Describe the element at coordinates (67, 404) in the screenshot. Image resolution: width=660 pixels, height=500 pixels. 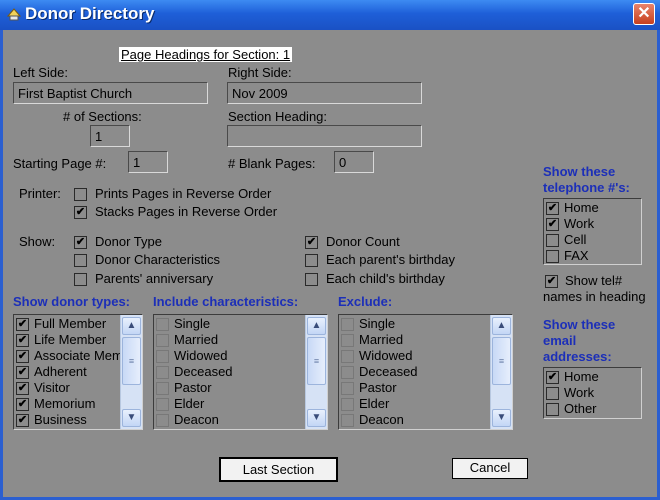
I see `donor-type-item: Memorium` at that location.